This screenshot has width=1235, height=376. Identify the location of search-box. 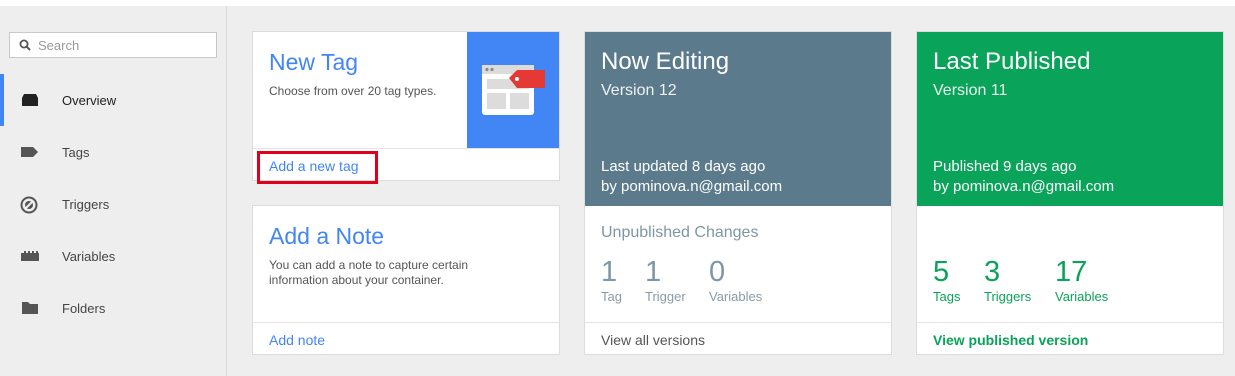
(113, 45).